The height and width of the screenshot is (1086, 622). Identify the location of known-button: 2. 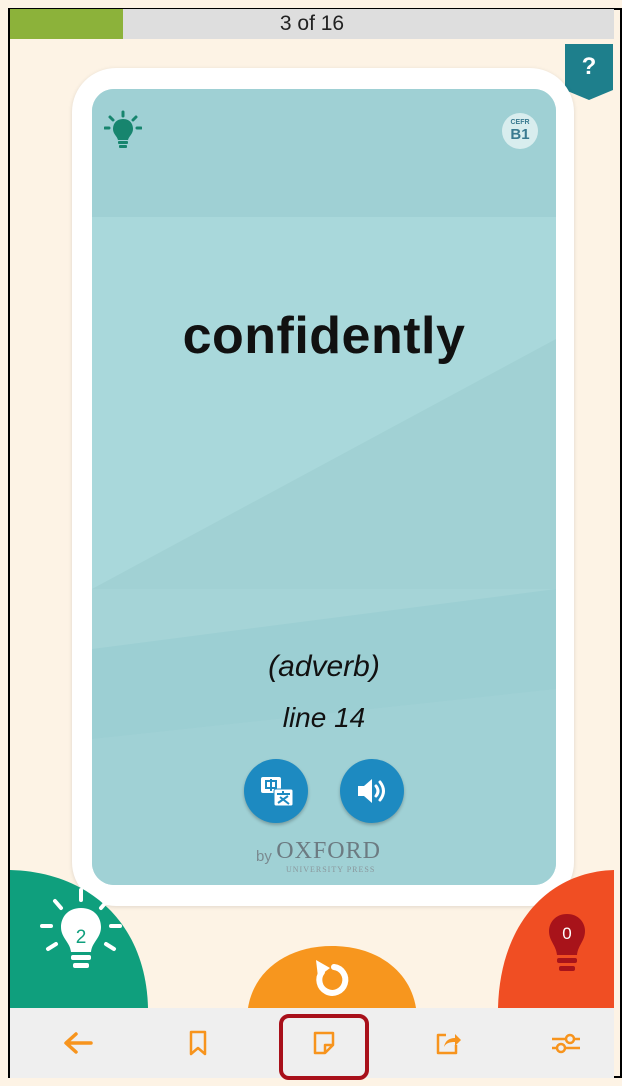
(80, 939).